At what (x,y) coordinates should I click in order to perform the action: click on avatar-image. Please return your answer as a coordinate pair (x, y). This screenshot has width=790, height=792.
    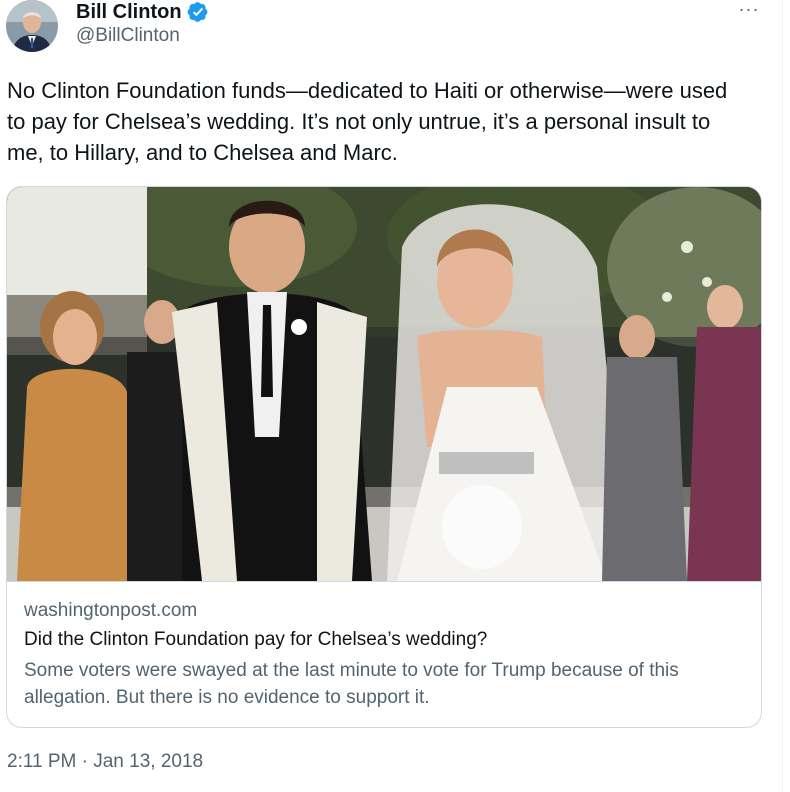
    Looking at the image, I should click on (32, 26).